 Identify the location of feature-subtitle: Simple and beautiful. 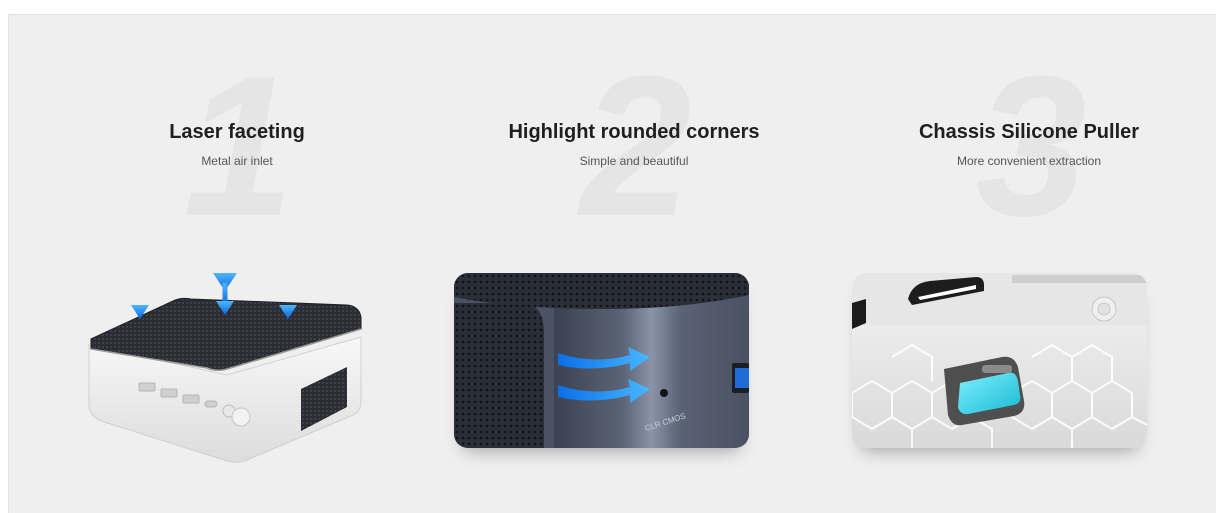
(634, 161).